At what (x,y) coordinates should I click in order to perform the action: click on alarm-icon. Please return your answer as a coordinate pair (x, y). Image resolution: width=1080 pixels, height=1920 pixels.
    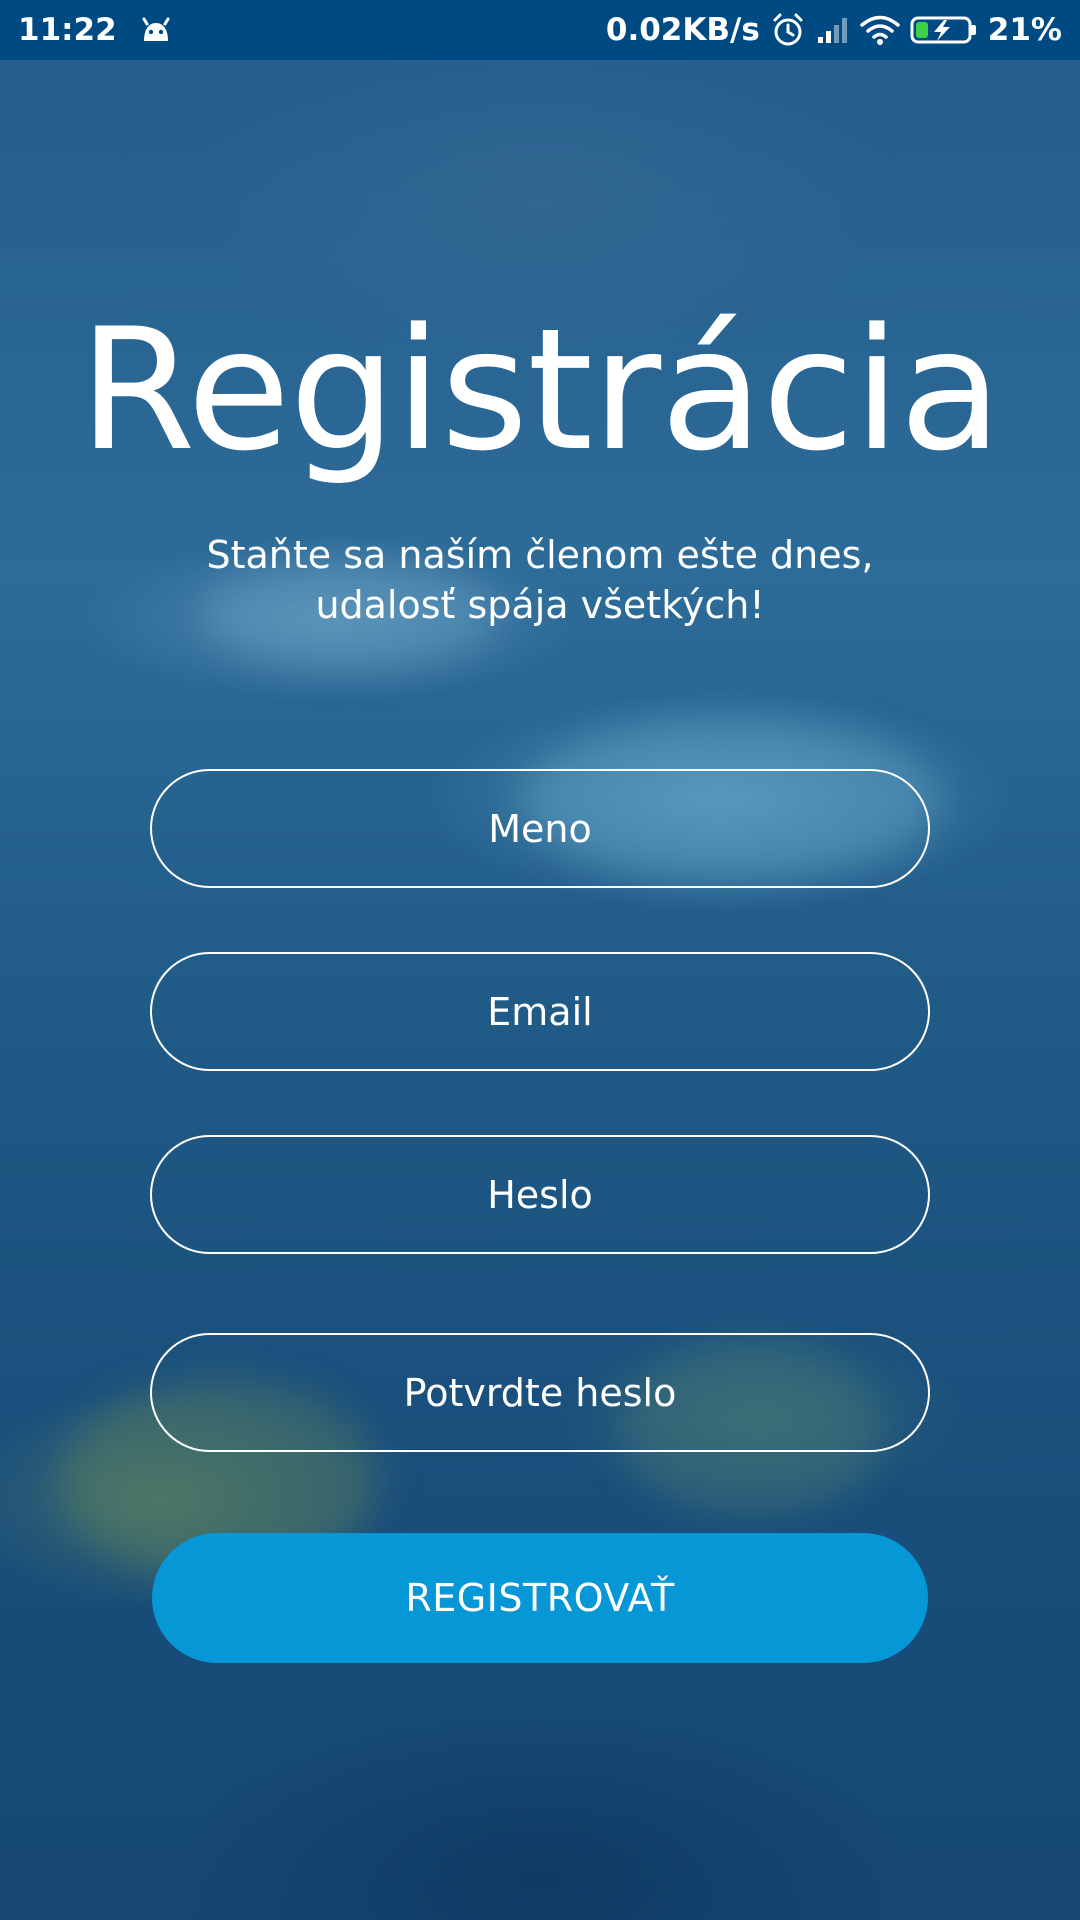
    Looking at the image, I should click on (788, 30).